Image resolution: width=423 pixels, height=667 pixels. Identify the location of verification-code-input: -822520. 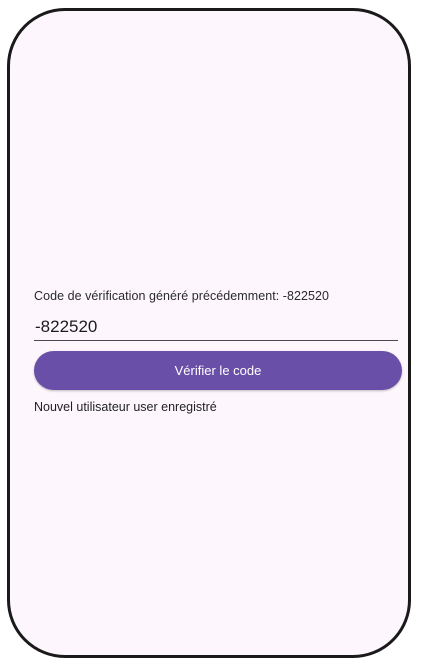
(216, 328).